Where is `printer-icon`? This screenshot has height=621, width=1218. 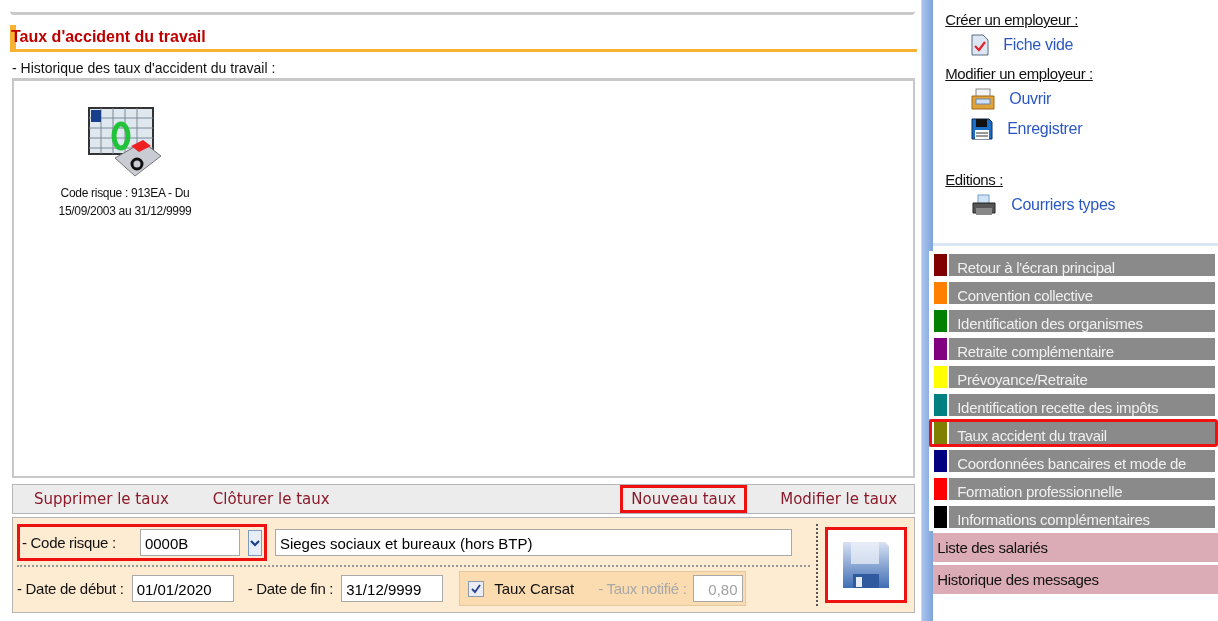 printer-icon is located at coordinates (984, 205).